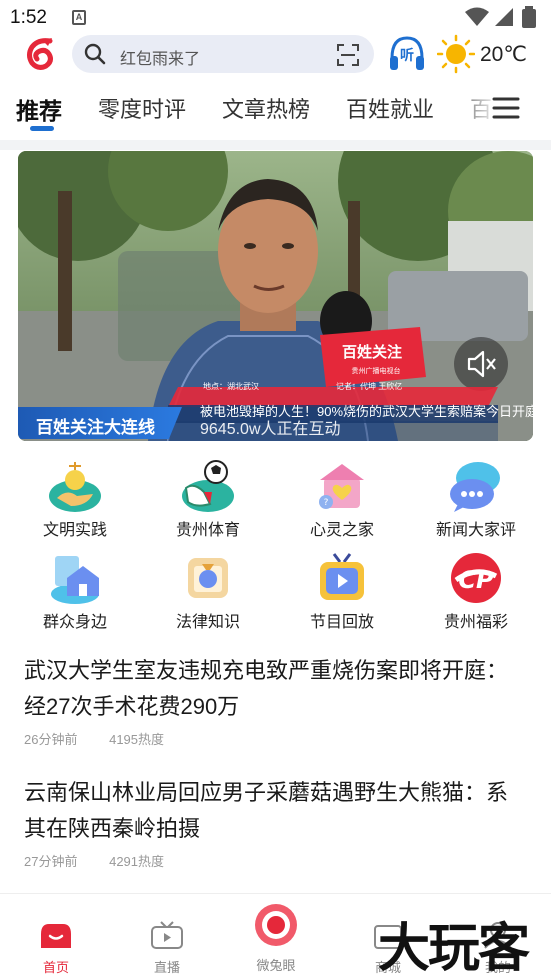  Describe the element at coordinates (270, 429) in the screenshot. I see `live-viewer-count: 9645.0w人正在互动` at that location.